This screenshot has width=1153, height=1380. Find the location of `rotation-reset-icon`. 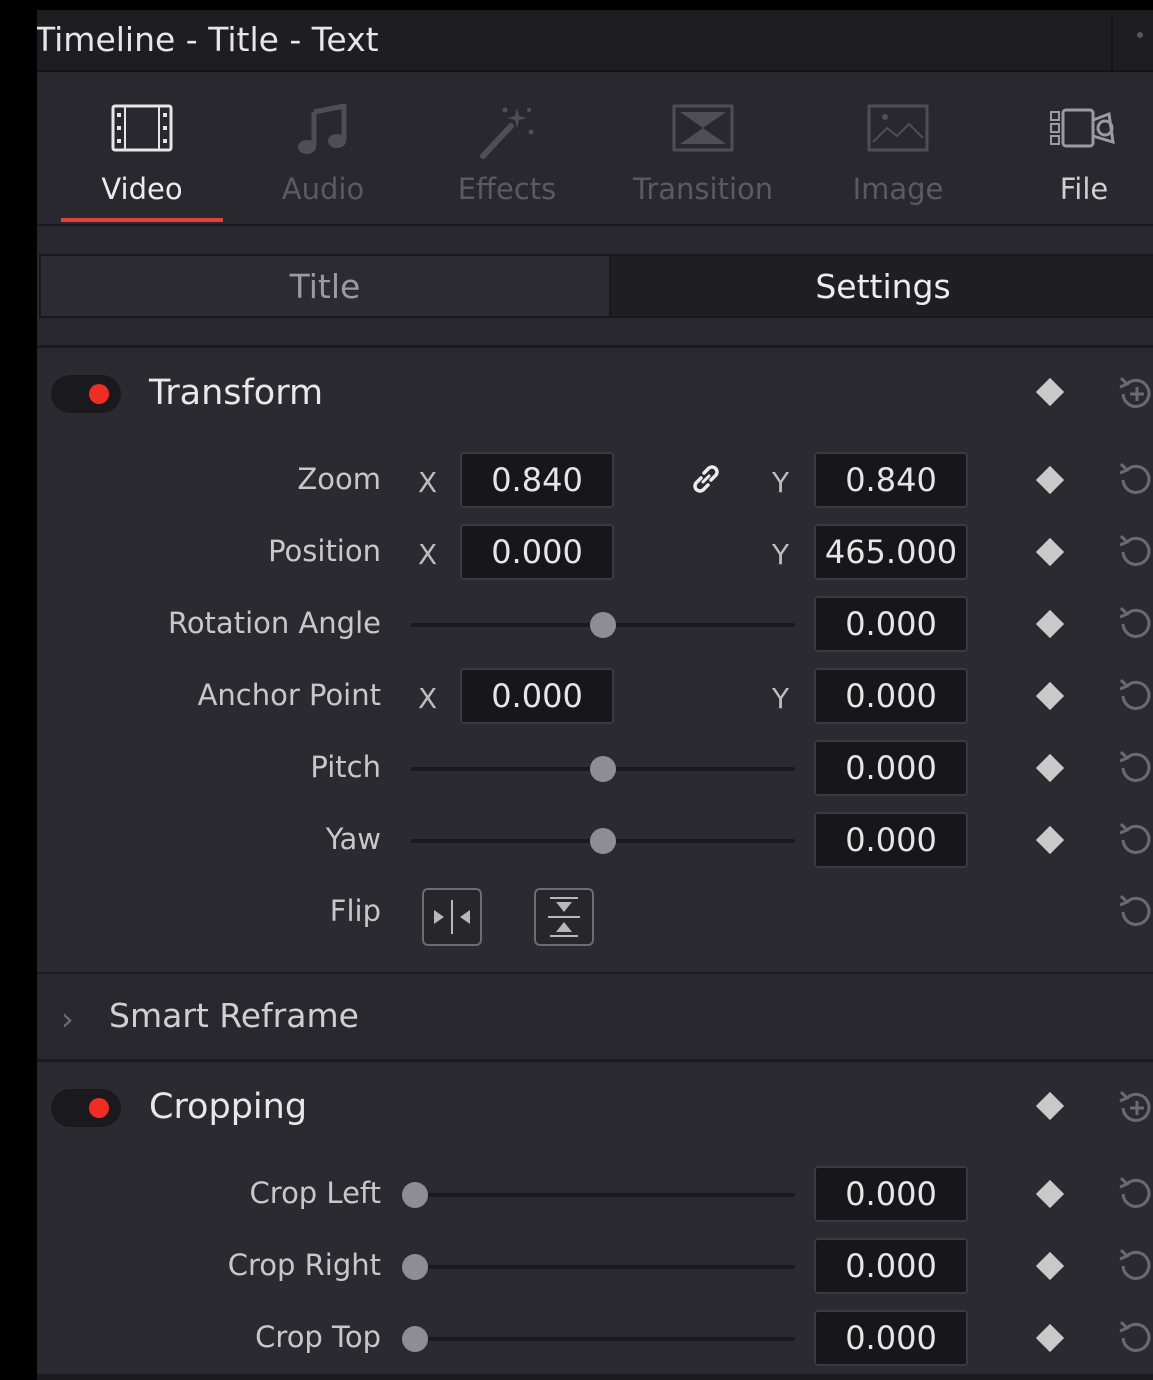

rotation-reset-icon is located at coordinates (1135, 623).